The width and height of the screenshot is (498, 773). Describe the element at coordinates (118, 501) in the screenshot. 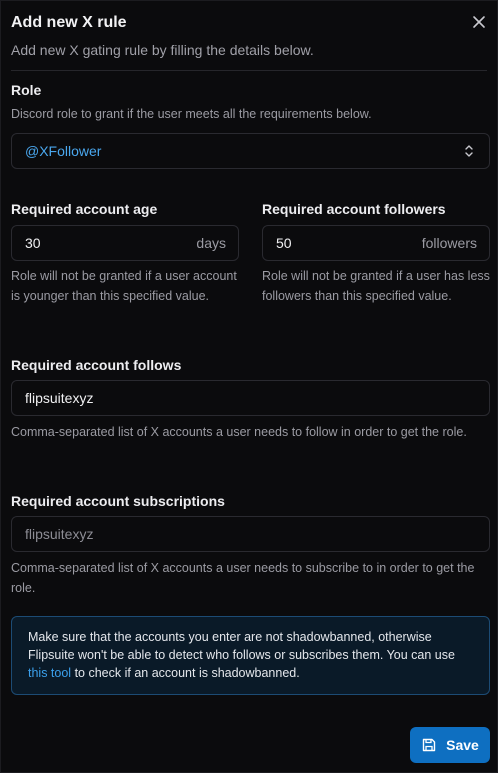

I see `account-subscriptions-label: Required account subscriptions` at that location.